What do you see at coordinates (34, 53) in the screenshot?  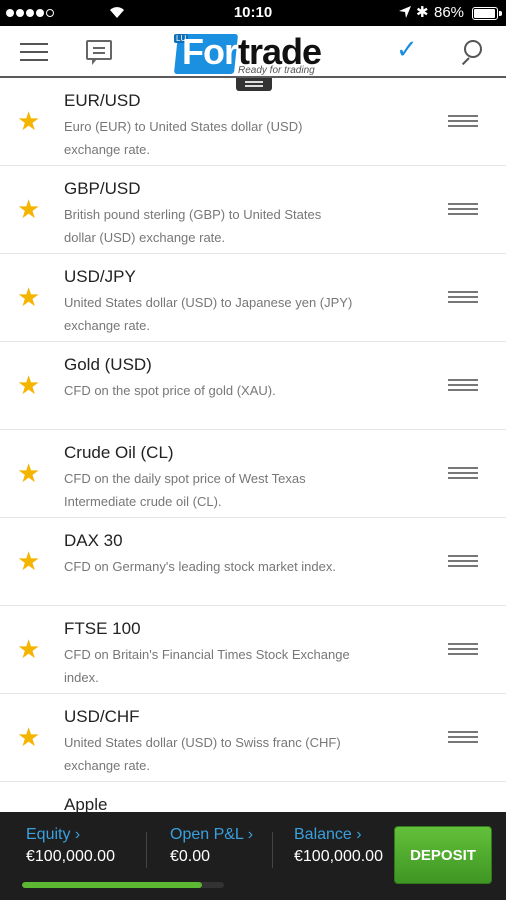 I see `menu-icon` at bounding box center [34, 53].